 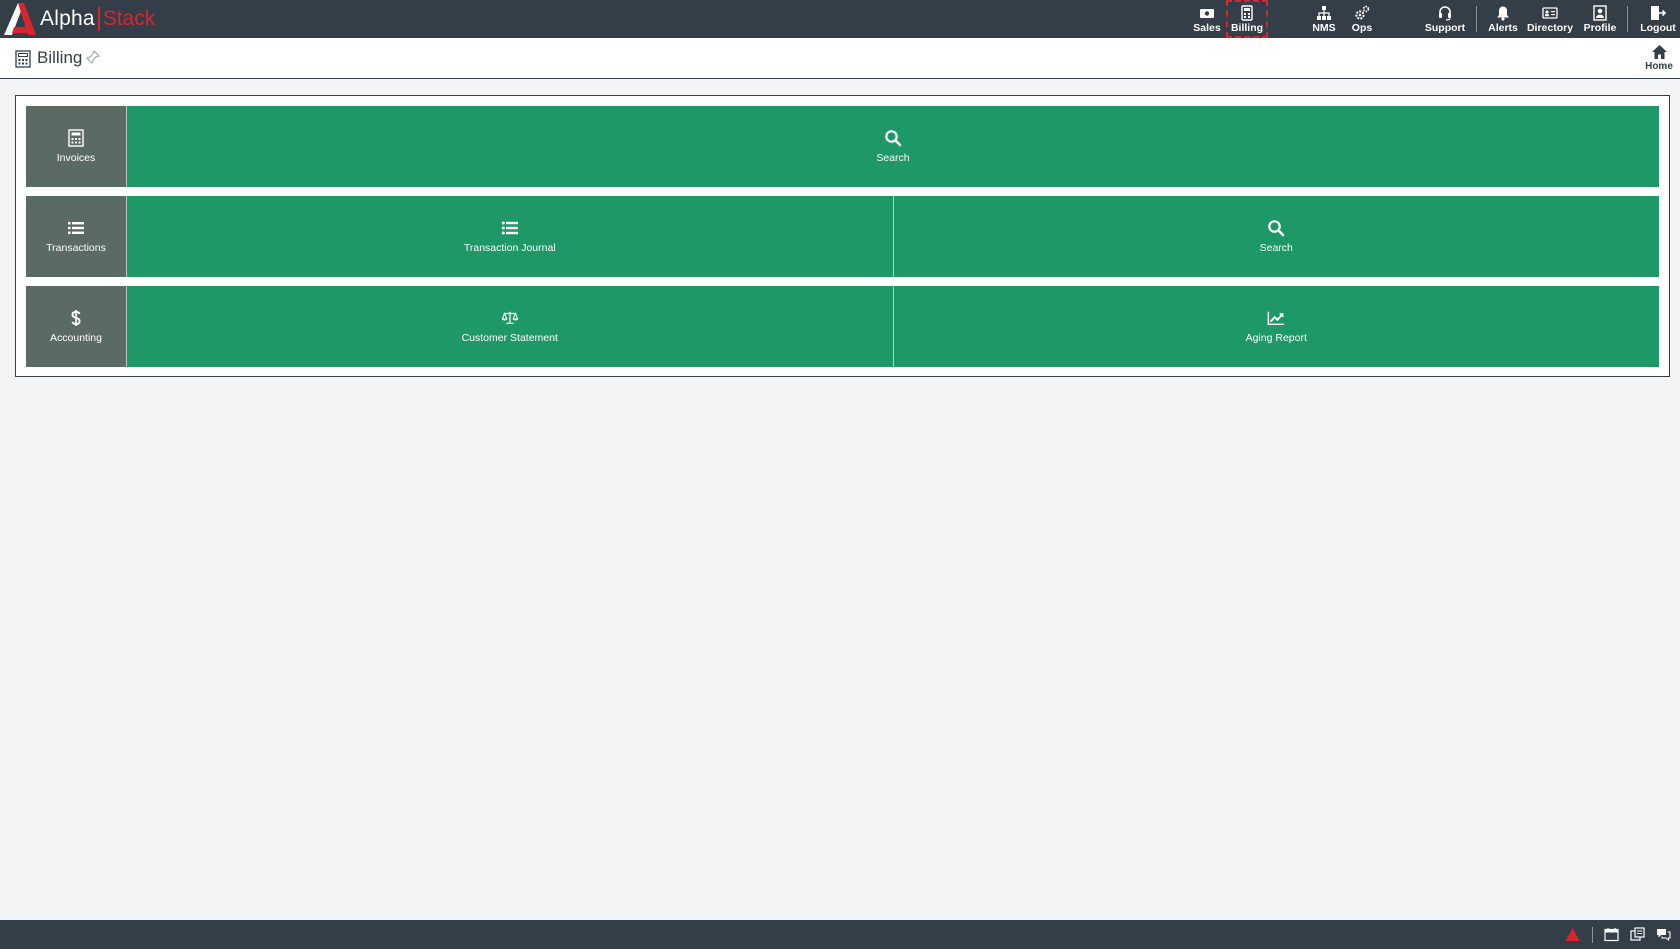 I want to click on nav-directory: Directory, so click(x=1550, y=19).